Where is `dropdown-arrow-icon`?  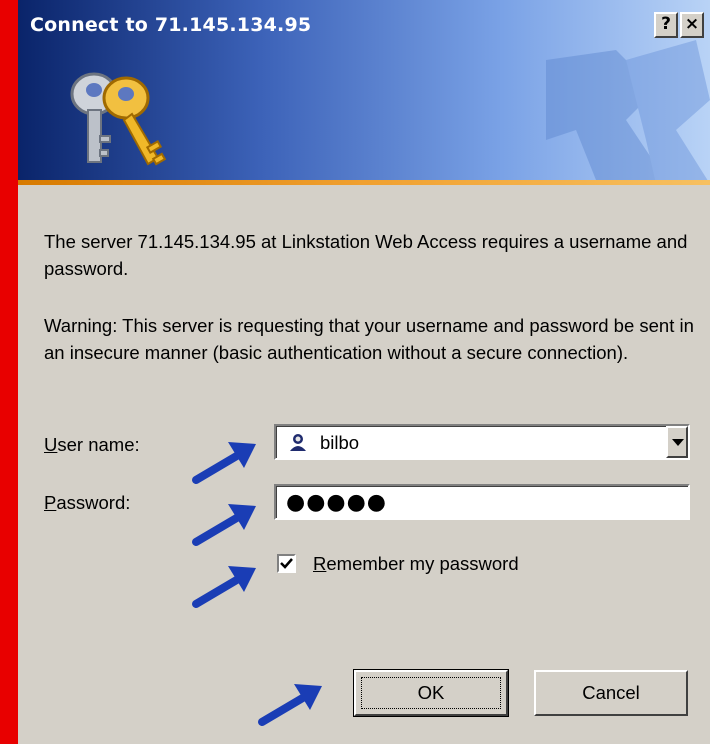
dropdown-arrow-icon is located at coordinates (678, 442).